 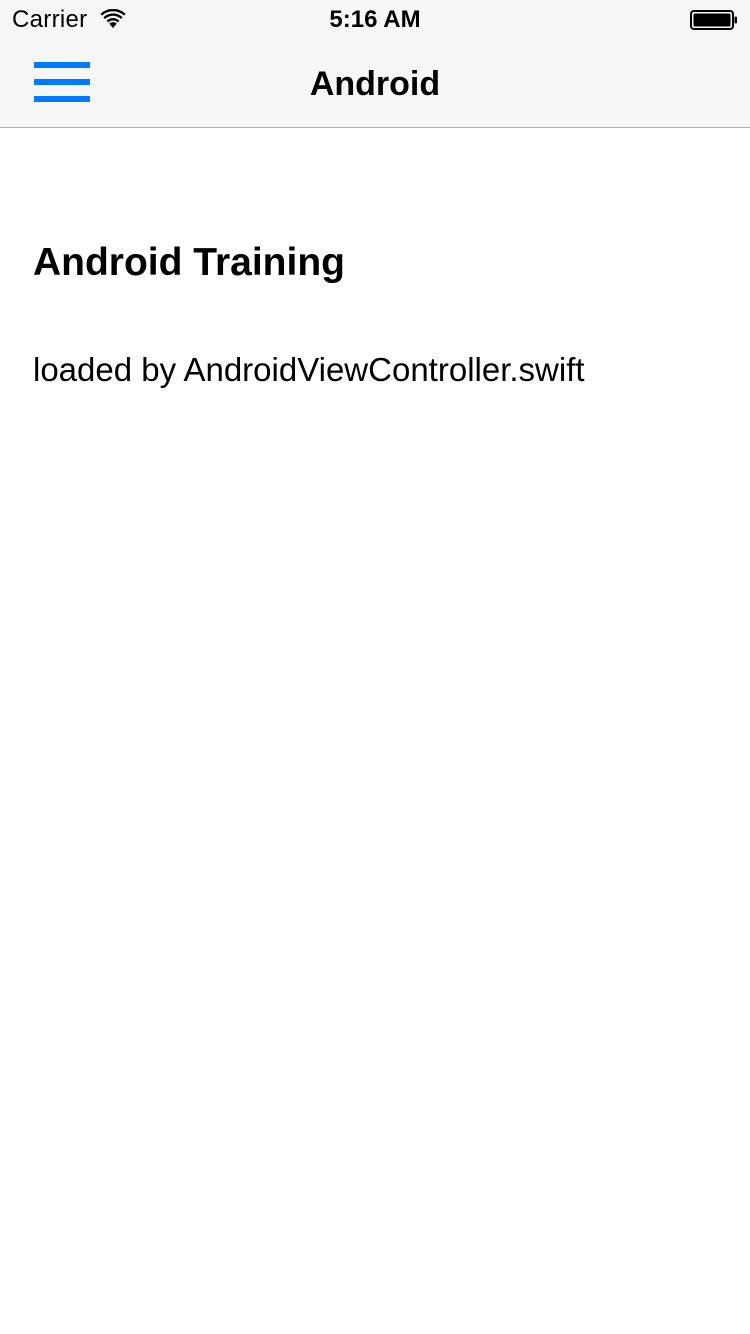 I want to click on battery-full-icon, so click(x=714, y=20).